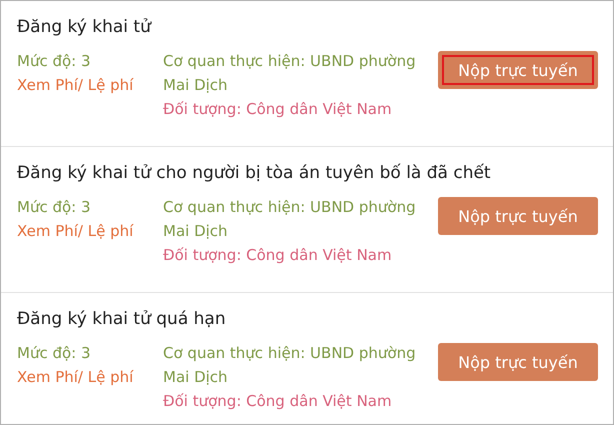  What do you see at coordinates (254, 173) in the screenshot?
I see `procedure-title: Đăng ký khai tử cho người bị tòa án tuyên bố là đã chết` at bounding box center [254, 173].